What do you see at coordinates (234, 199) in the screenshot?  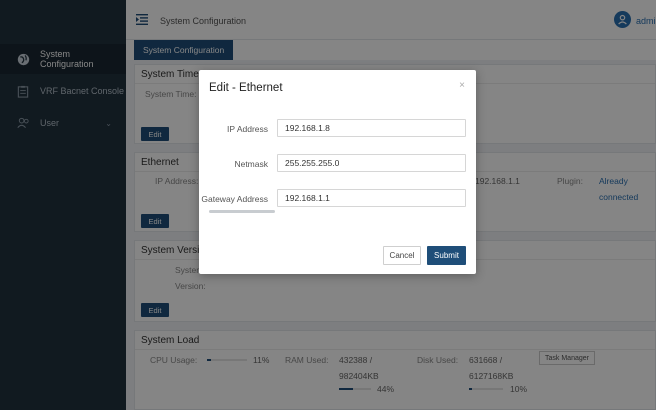 I see `gateway-address-label: Gateway Address` at bounding box center [234, 199].